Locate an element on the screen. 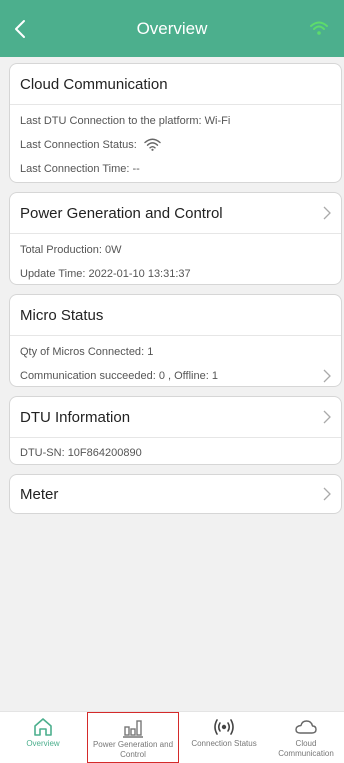  row-label: Communication succeeded is located at coordinates (86, 376).